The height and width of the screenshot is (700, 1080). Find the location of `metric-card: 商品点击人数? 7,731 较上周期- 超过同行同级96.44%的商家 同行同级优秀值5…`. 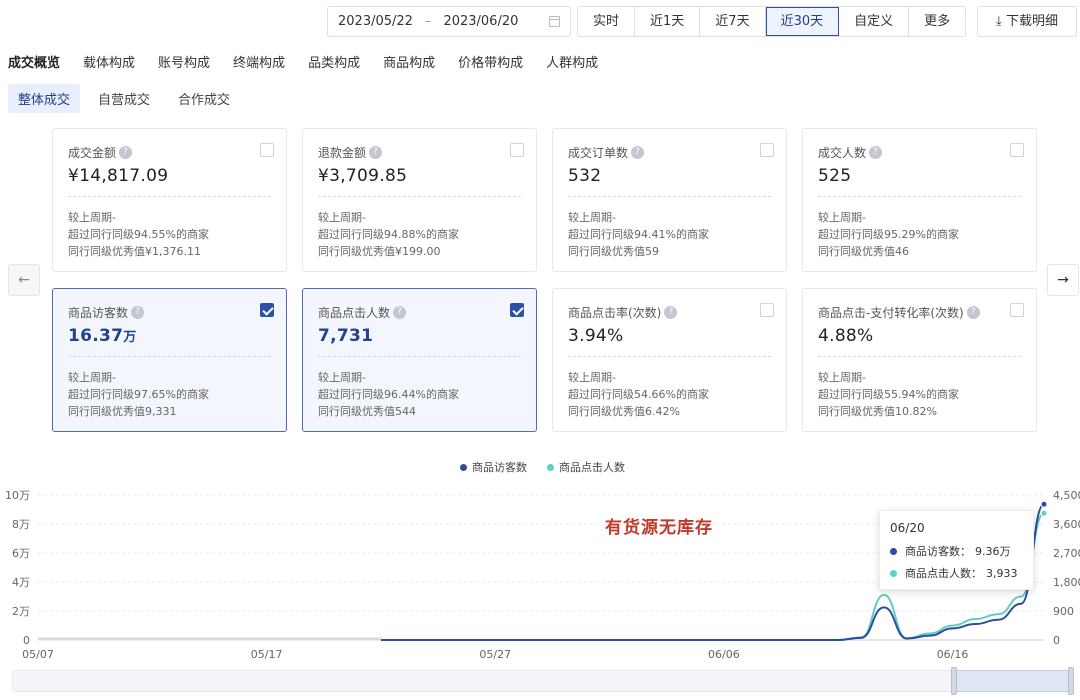

metric-card: 商品点击人数? 7,731 较上周期- 超过同行同级96.44%的商家 同行同级优秀值5… is located at coordinates (419, 360).